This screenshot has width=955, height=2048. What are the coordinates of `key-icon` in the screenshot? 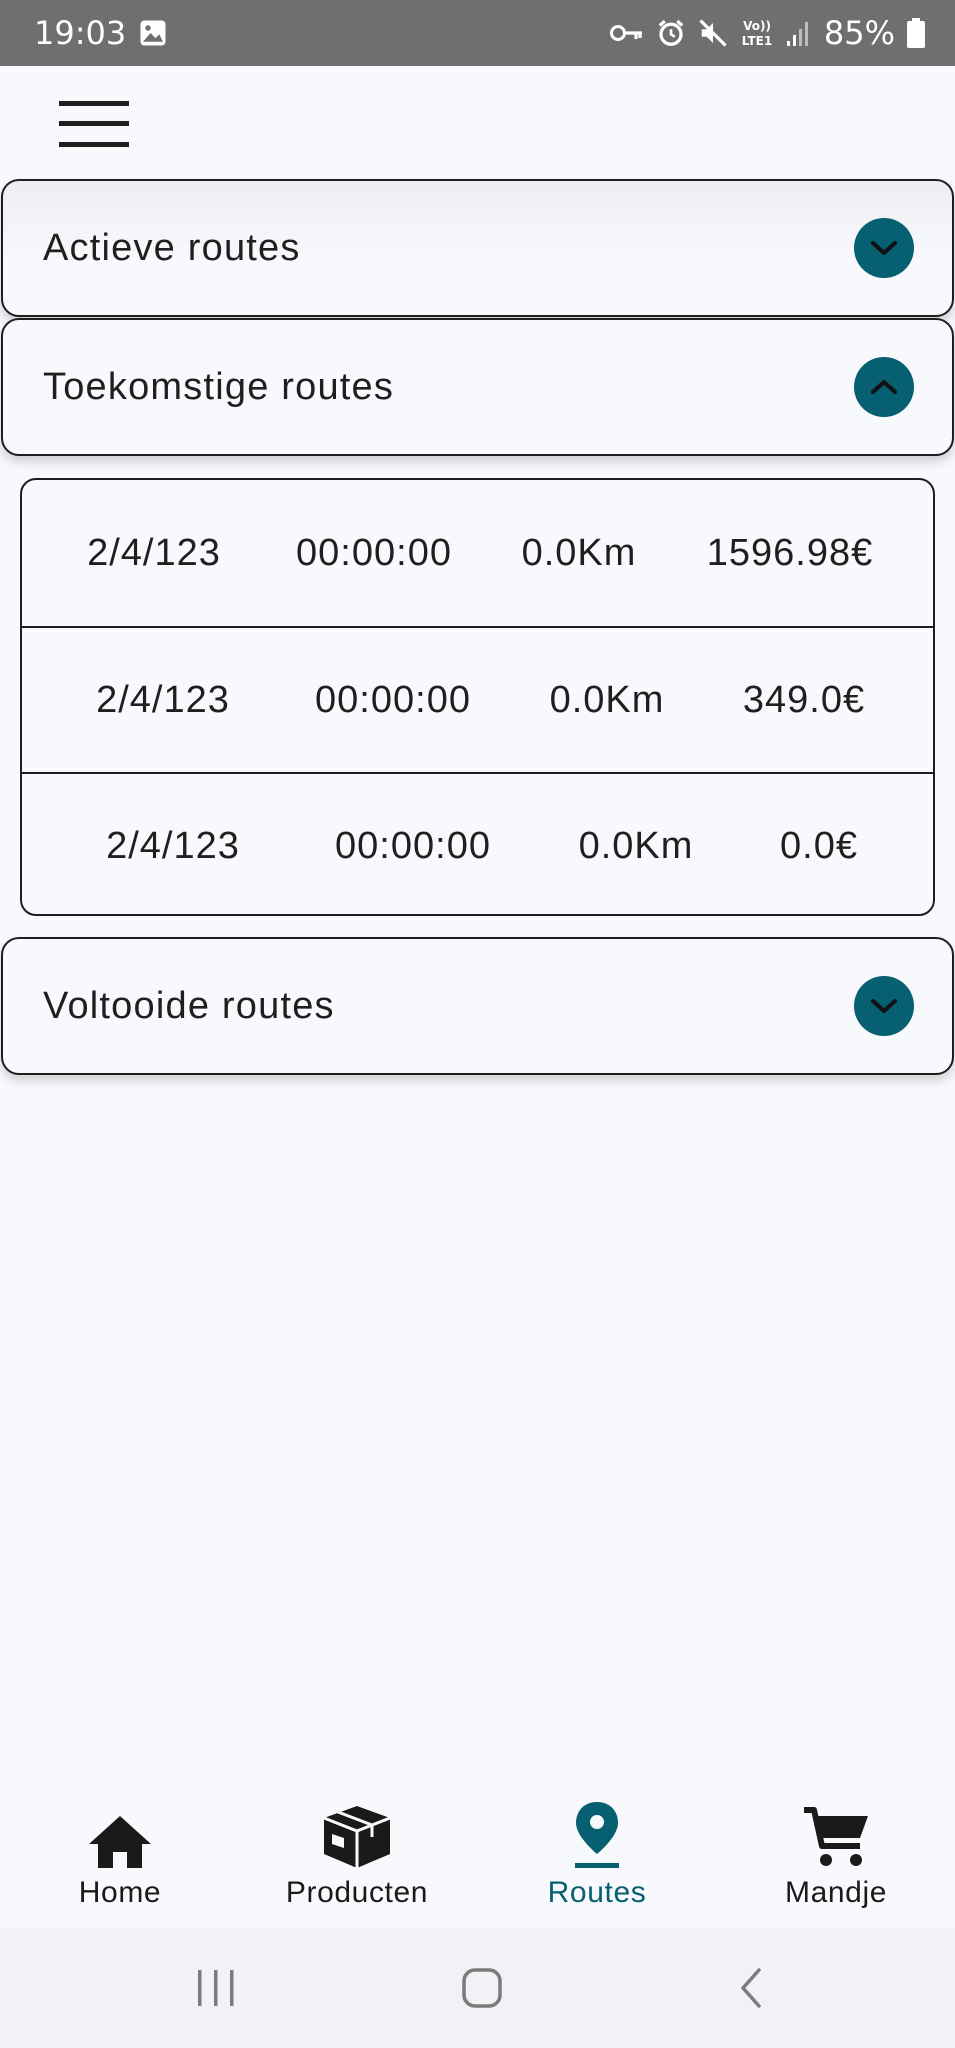 It's located at (626, 33).